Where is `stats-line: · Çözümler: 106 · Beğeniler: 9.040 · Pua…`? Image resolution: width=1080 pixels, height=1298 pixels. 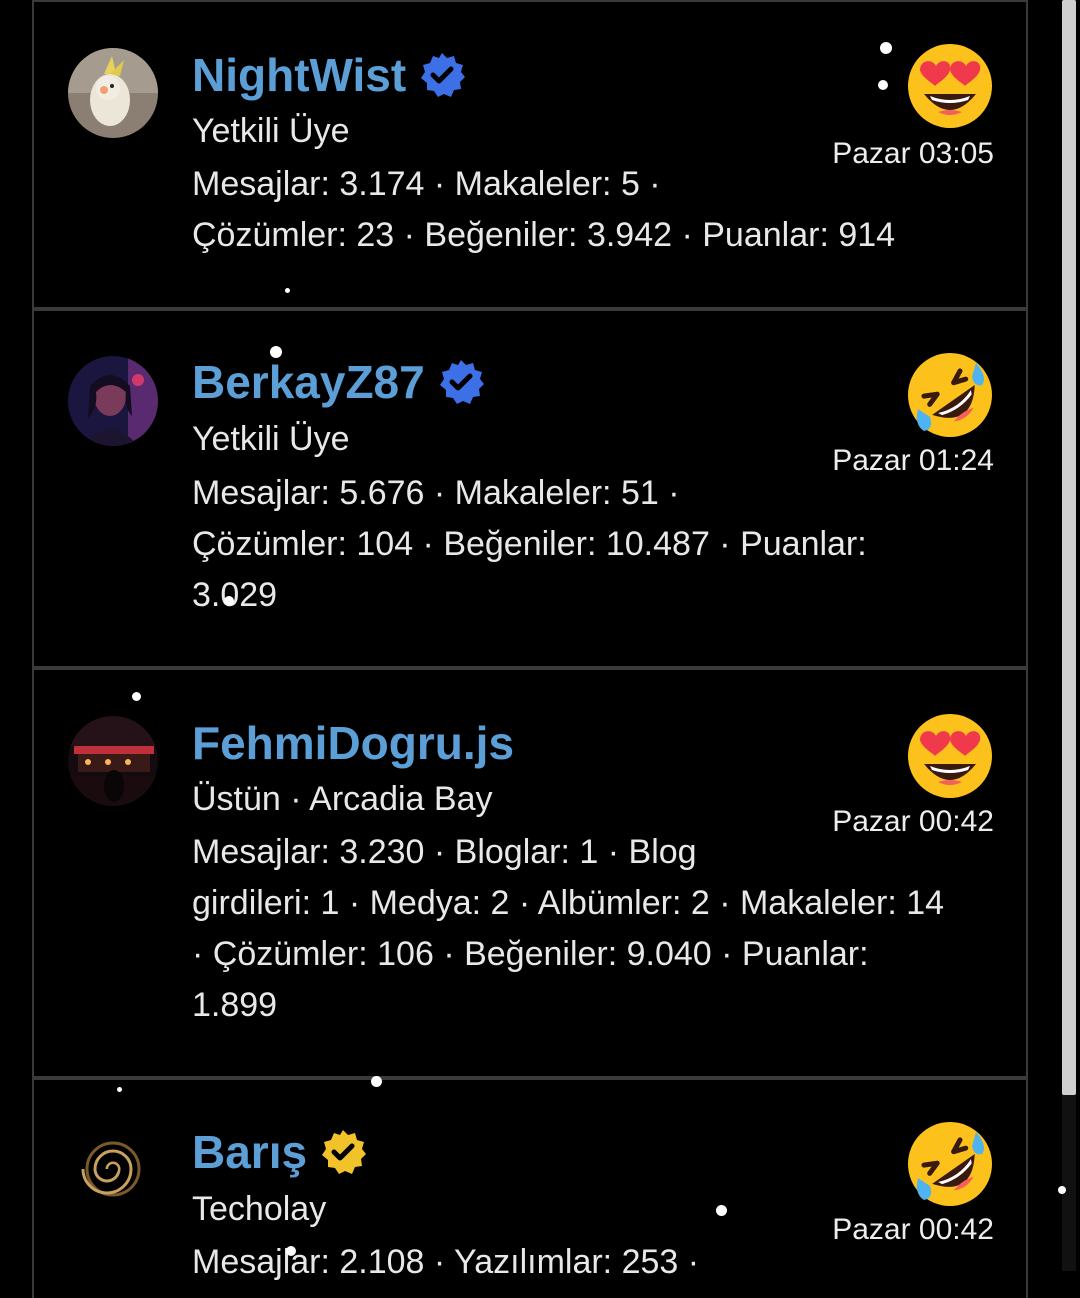
stats-line: · Çözümler: 106 · Beğeniler: 9.040 · Pua… is located at coordinates (530, 954).